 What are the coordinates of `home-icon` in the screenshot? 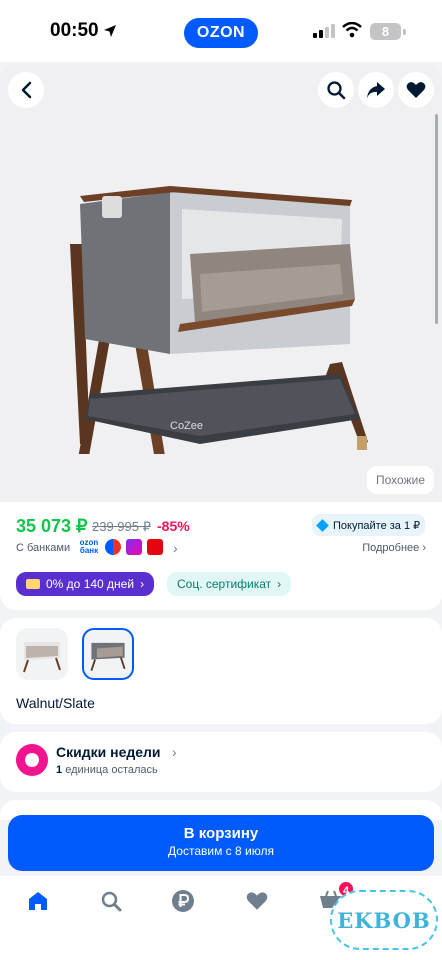 It's located at (38, 901).